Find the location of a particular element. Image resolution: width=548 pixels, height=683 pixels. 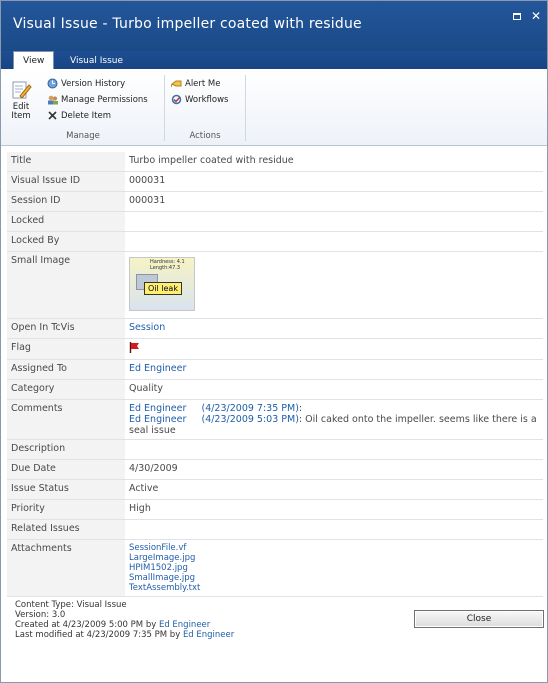

field-label: Visual Issue ID is located at coordinates (66, 181).